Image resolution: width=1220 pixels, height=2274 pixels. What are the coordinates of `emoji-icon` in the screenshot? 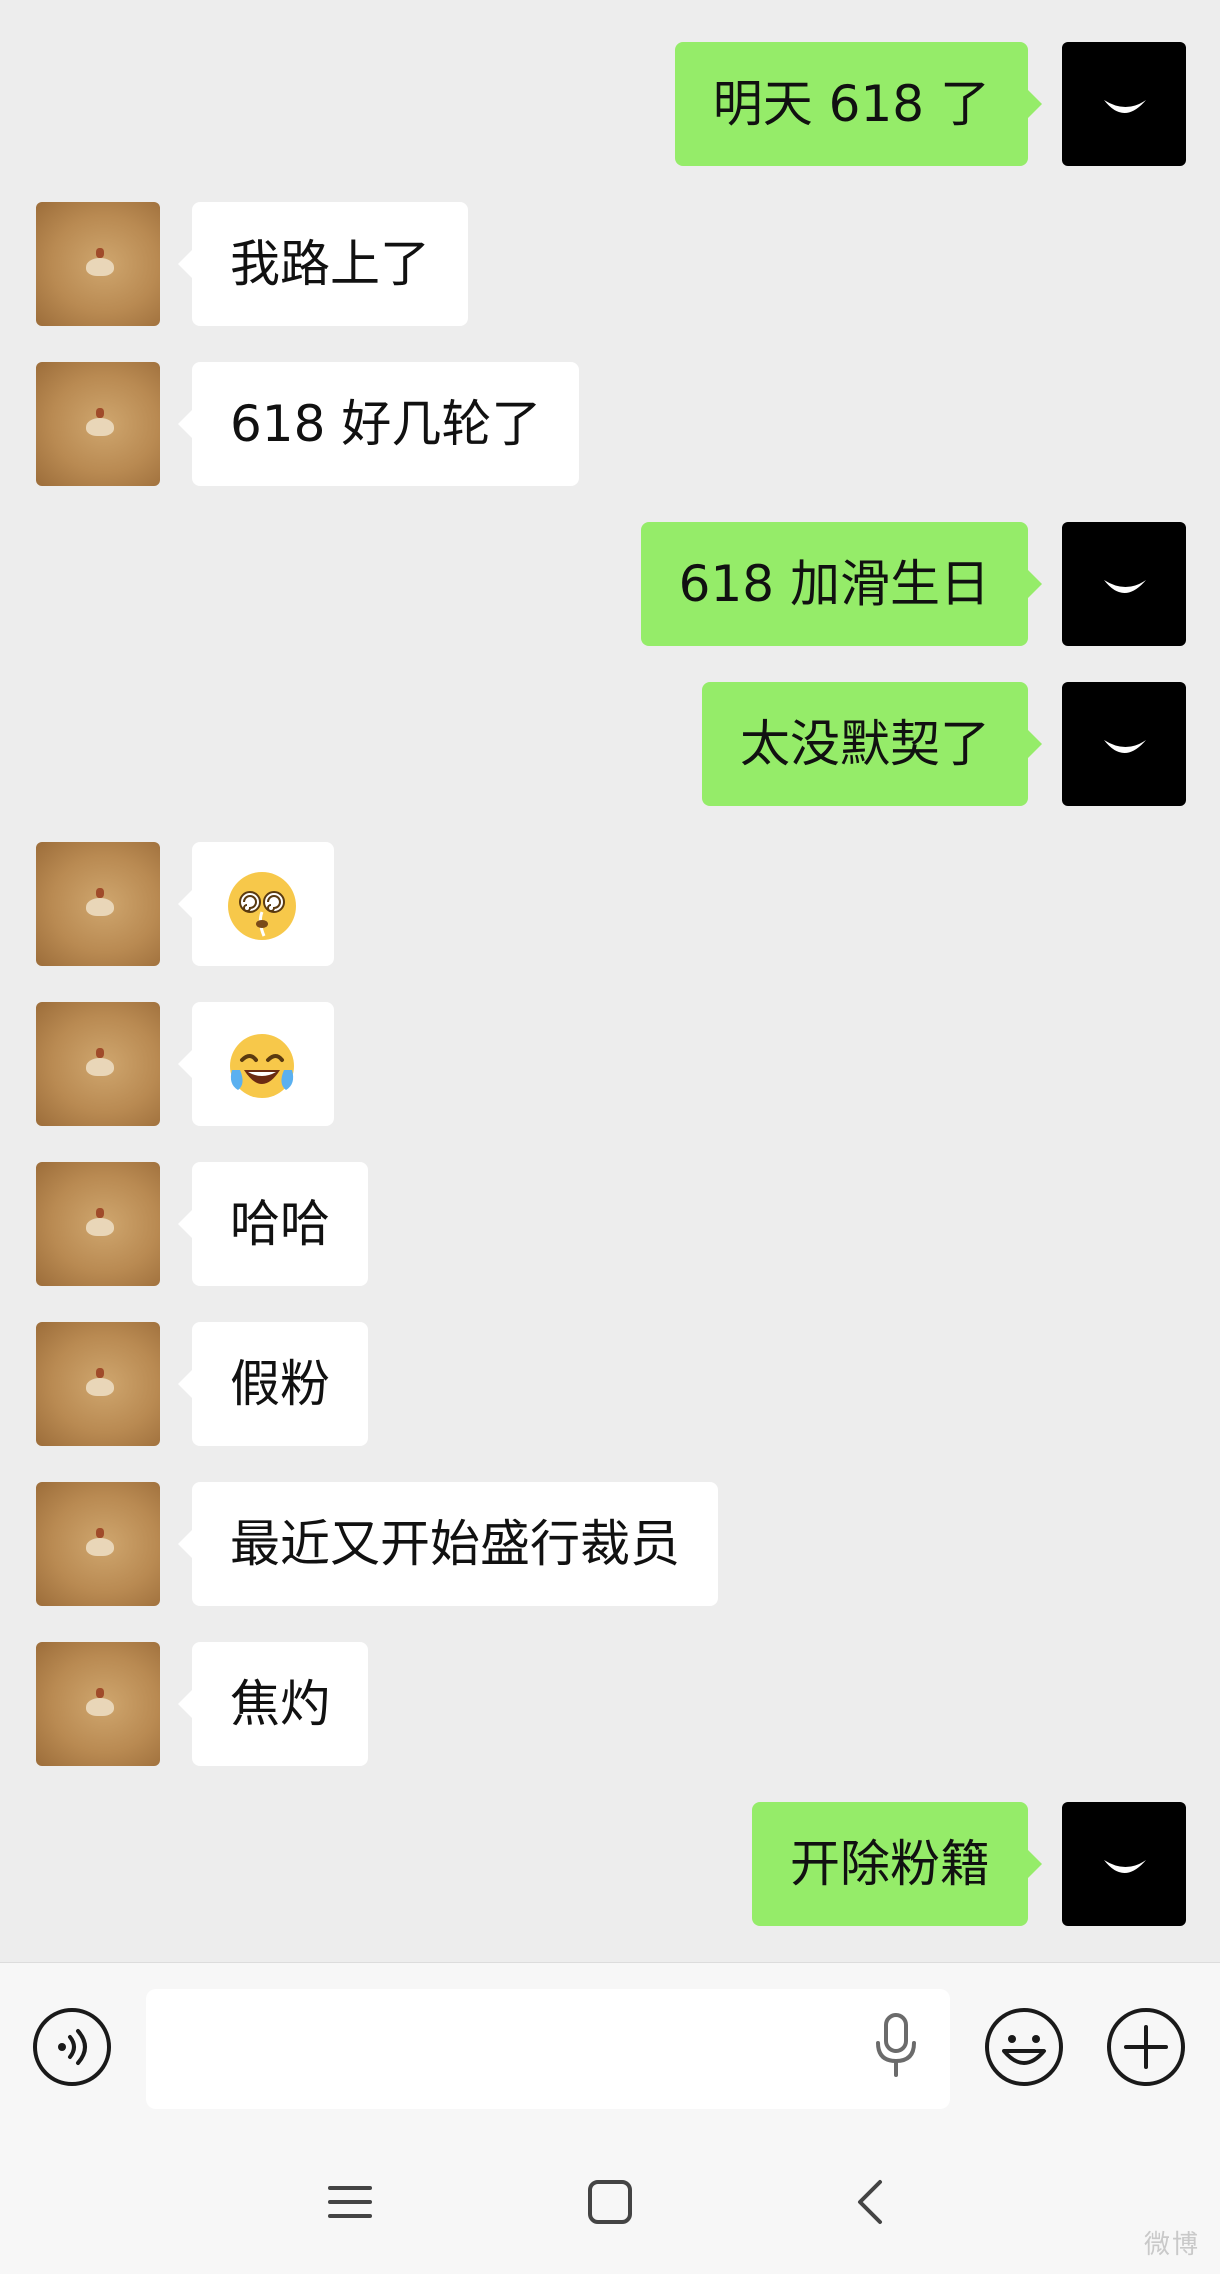 It's located at (1024, 2047).